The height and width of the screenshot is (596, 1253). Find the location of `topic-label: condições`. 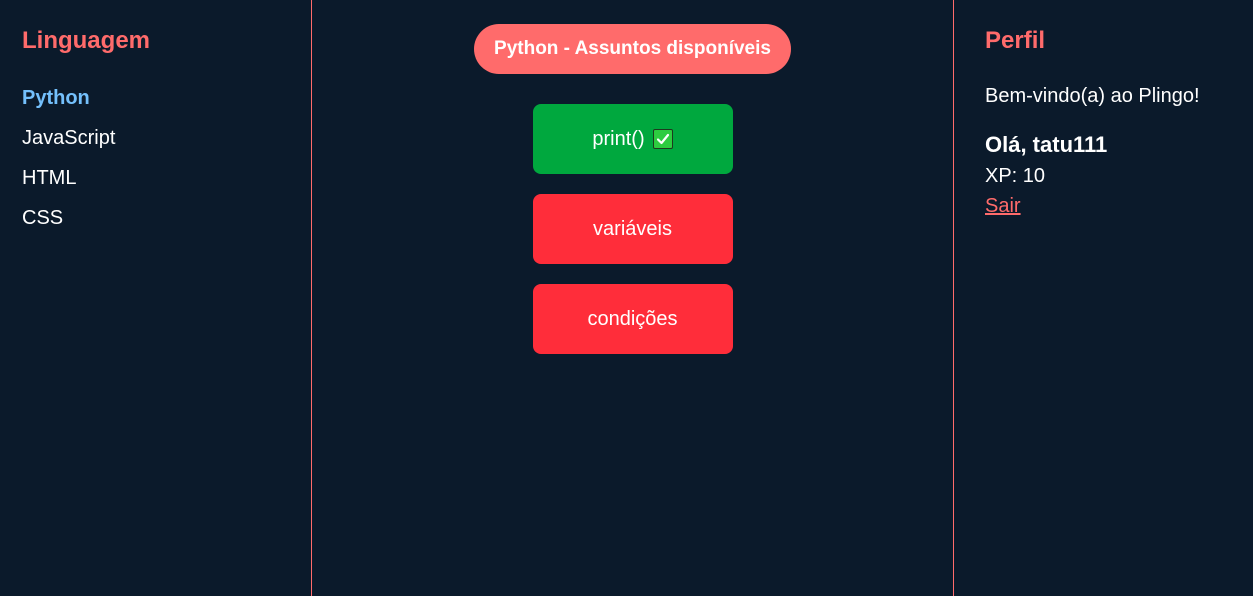

topic-label: condições is located at coordinates (632, 318).